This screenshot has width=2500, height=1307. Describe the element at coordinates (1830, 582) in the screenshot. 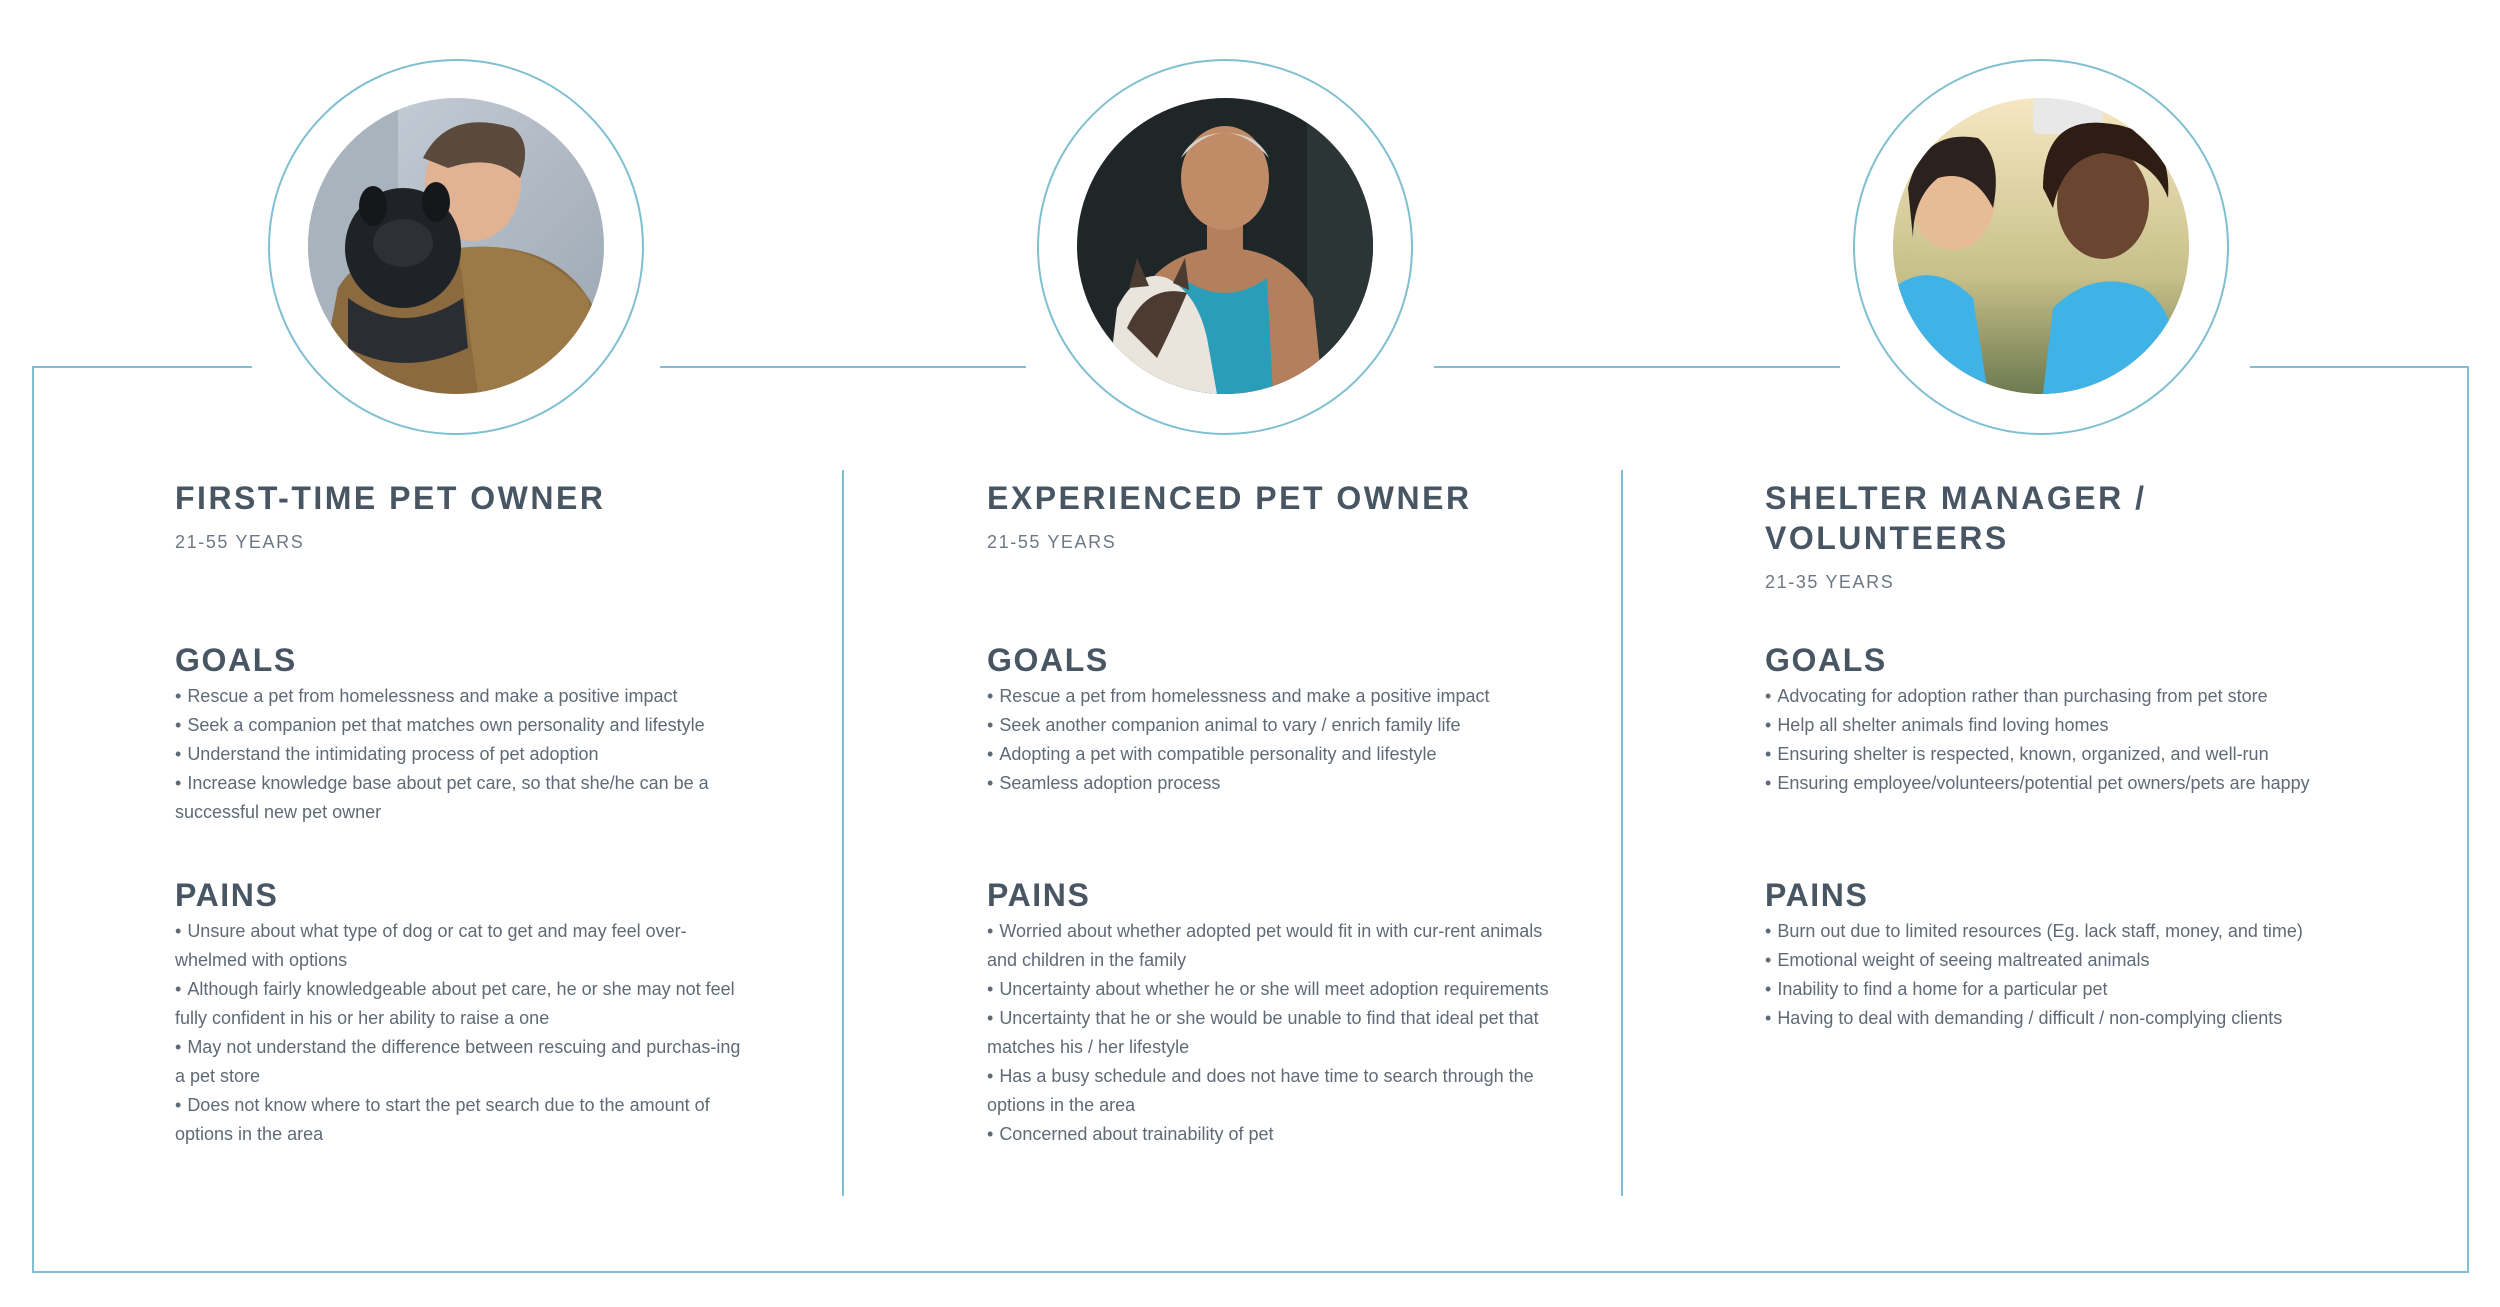

I see `persona-age: 21-35 YEARS` at that location.